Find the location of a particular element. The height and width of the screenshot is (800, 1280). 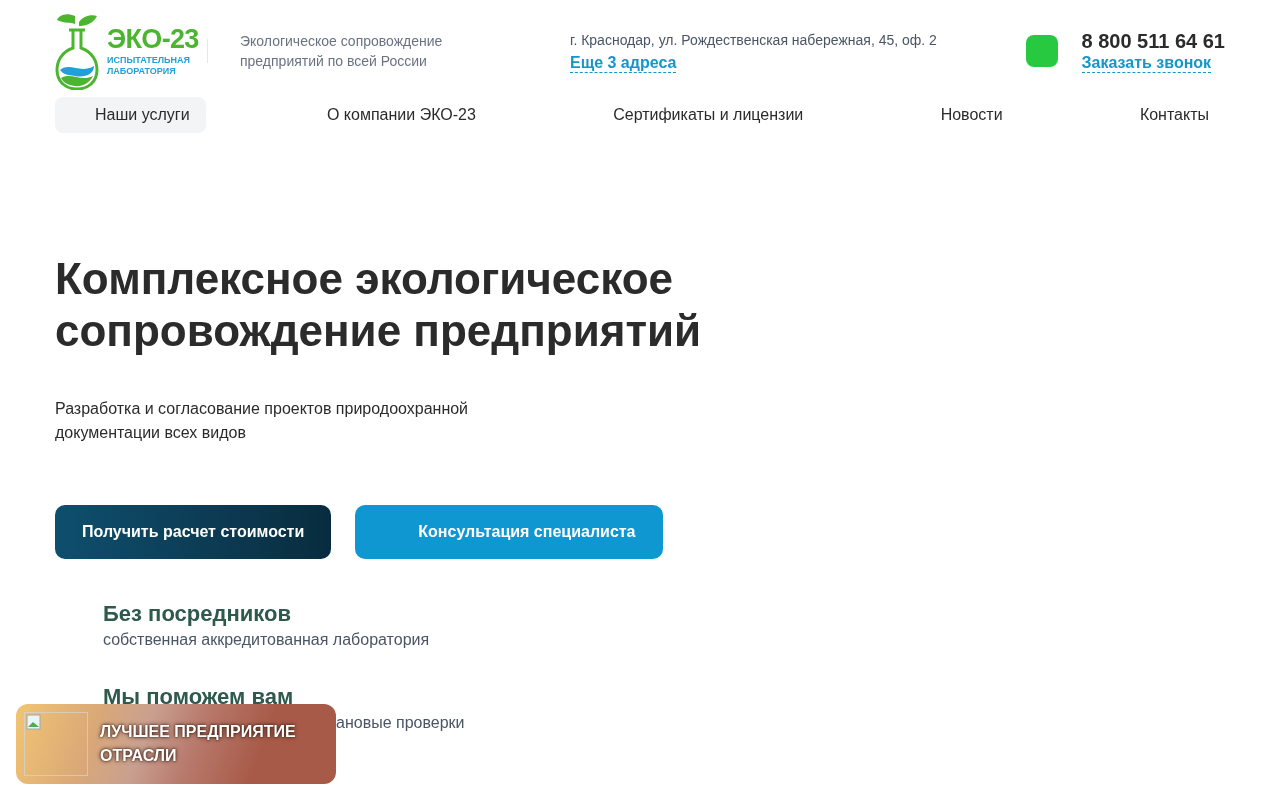

logo-title: ЭКО-23 is located at coordinates (153, 39).